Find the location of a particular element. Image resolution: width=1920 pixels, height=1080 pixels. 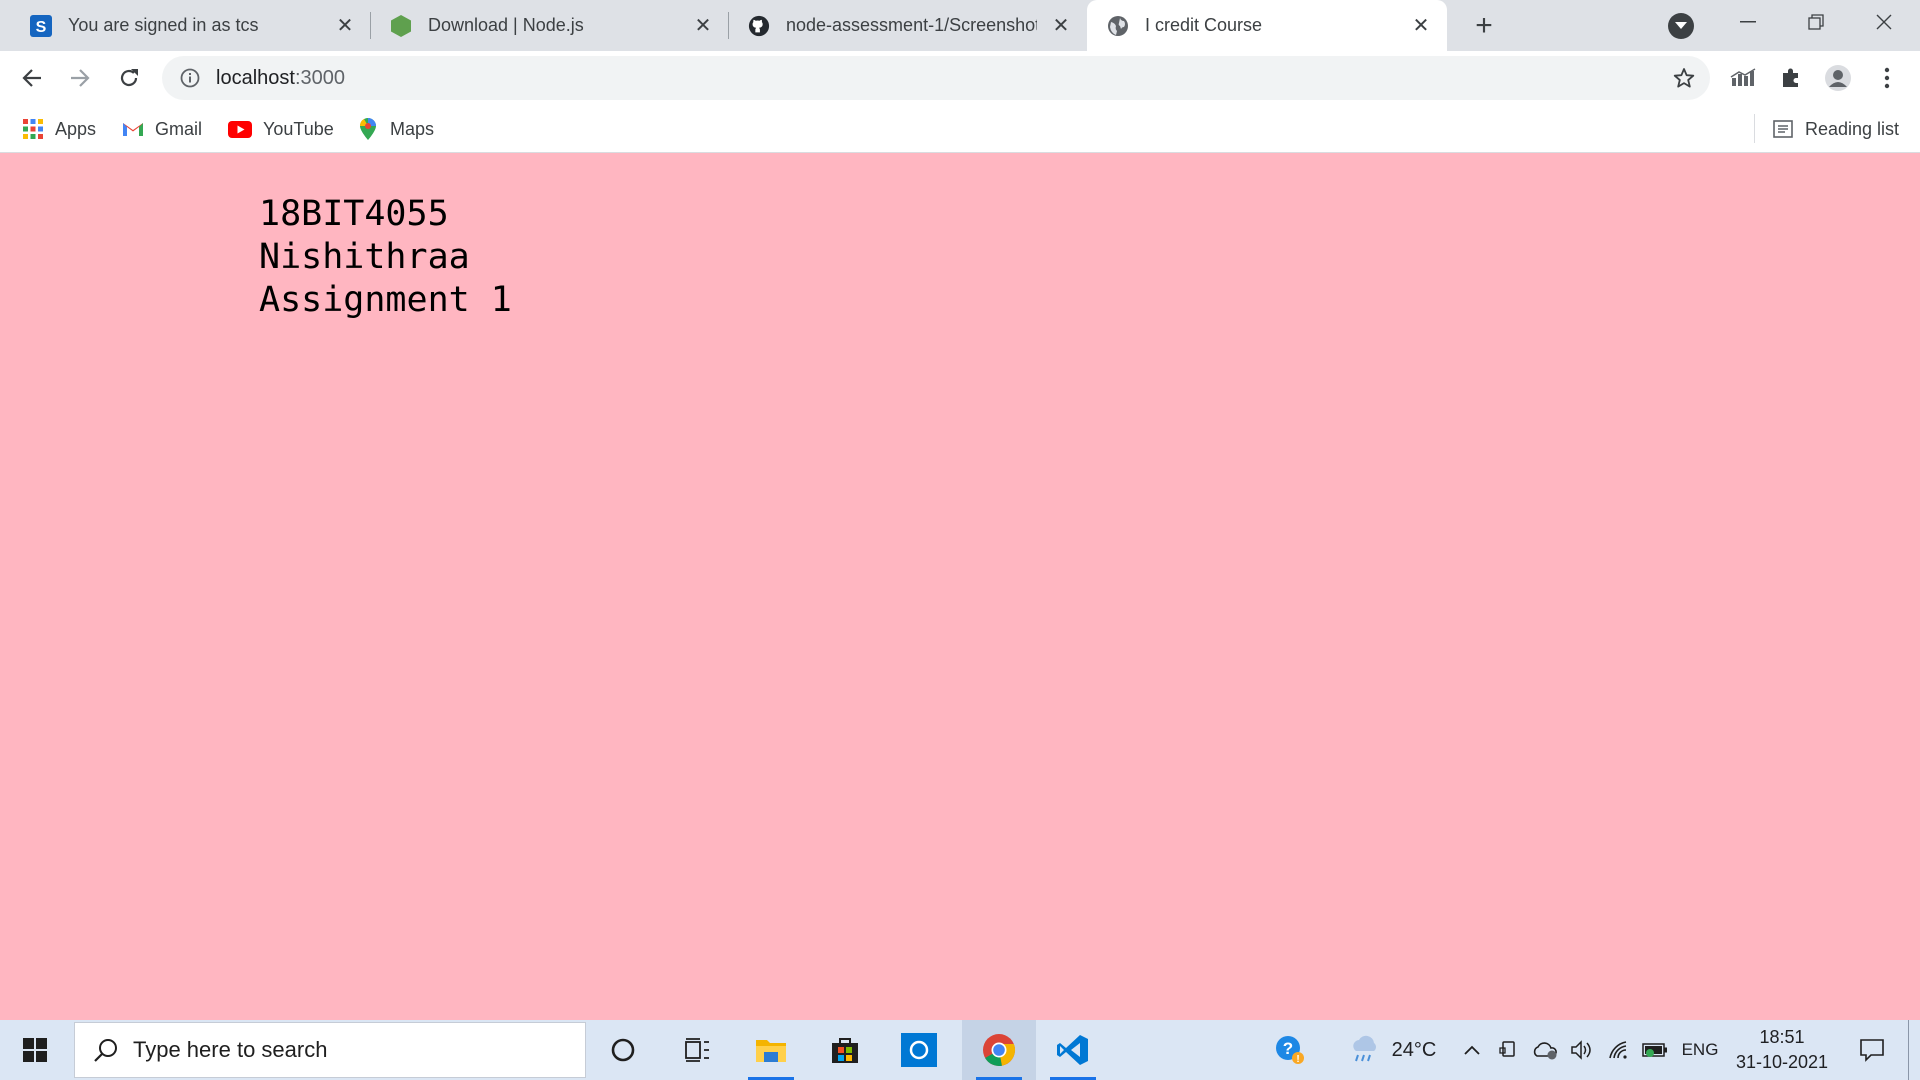

reading-list-icon is located at coordinates (1783, 129).